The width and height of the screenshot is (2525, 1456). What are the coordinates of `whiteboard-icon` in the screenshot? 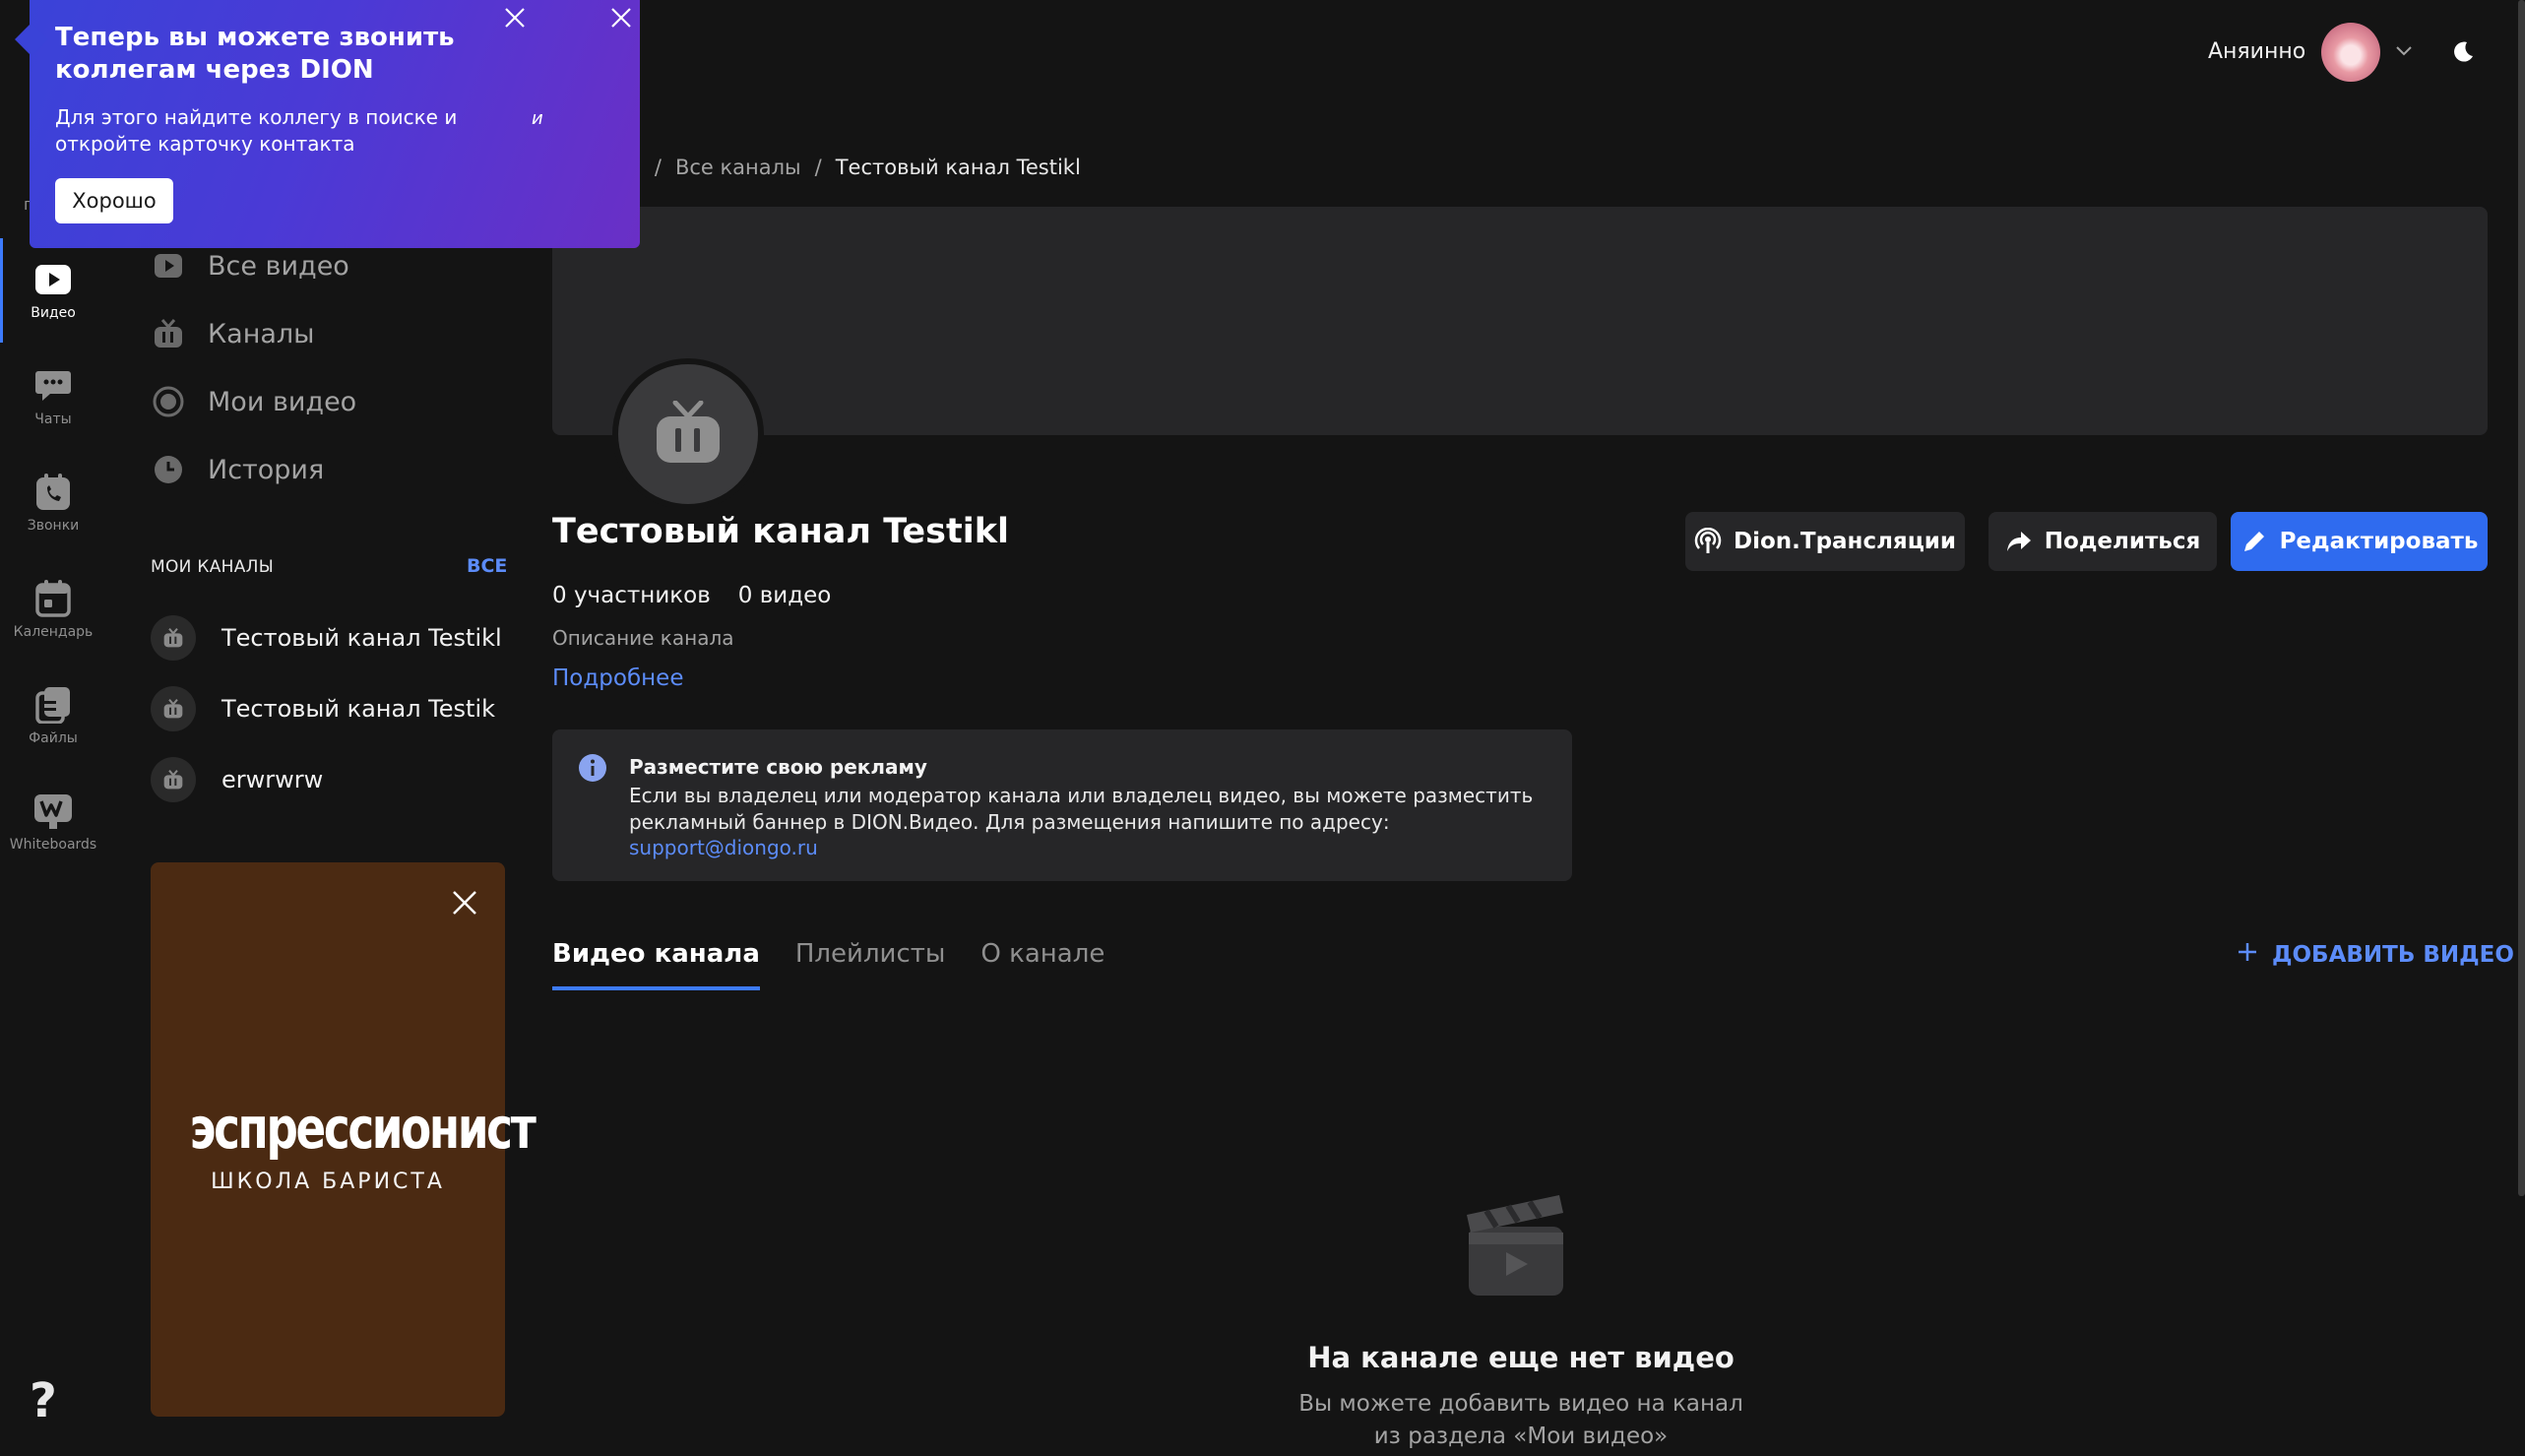 It's located at (53, 811).